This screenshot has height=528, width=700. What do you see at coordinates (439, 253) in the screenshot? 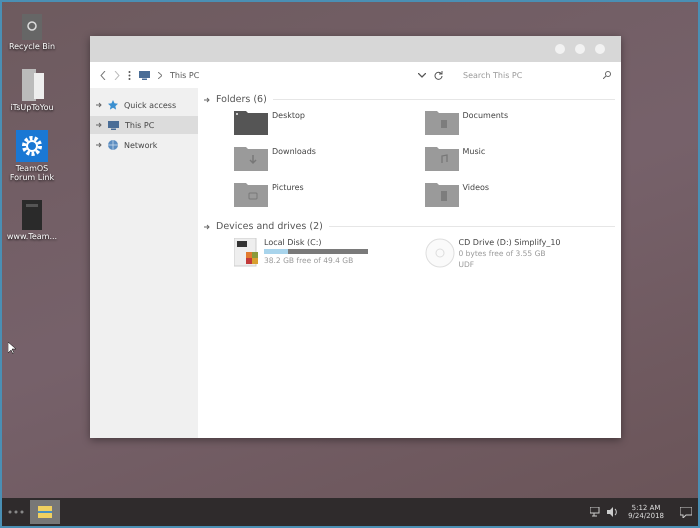
I see `cd-icon` at bounding box center [439, 253].